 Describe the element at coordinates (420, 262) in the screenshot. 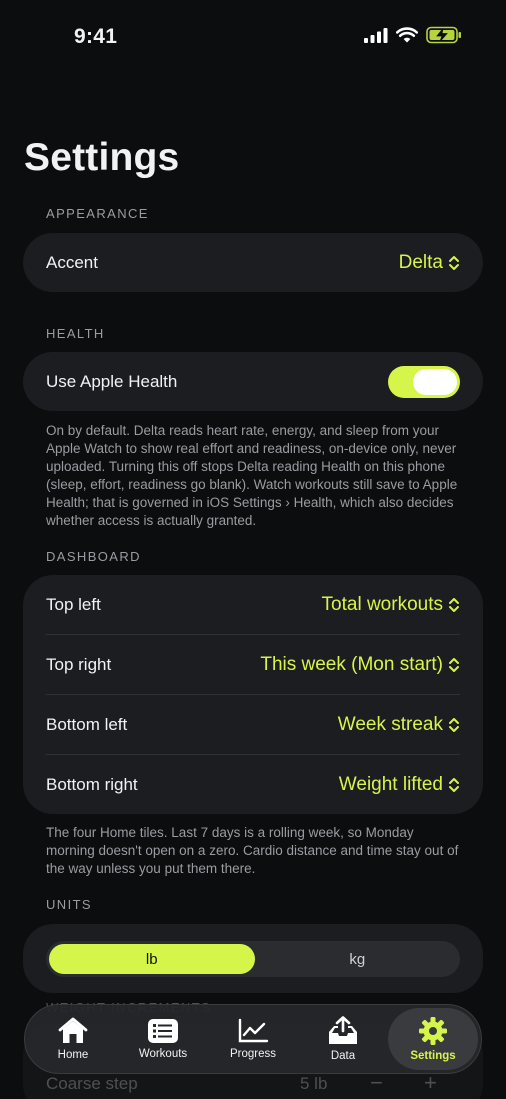

I see `accent-value: Delta` at that location.